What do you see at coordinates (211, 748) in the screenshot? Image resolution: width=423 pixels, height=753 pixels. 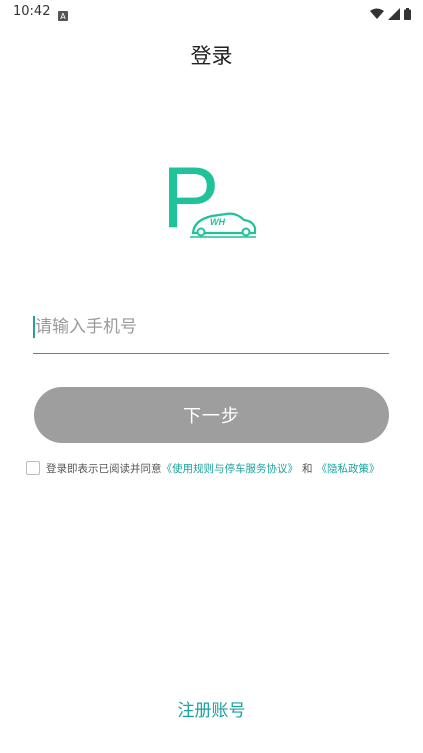 I see `gesture-nav-bar` at bounding box center [211, 748].